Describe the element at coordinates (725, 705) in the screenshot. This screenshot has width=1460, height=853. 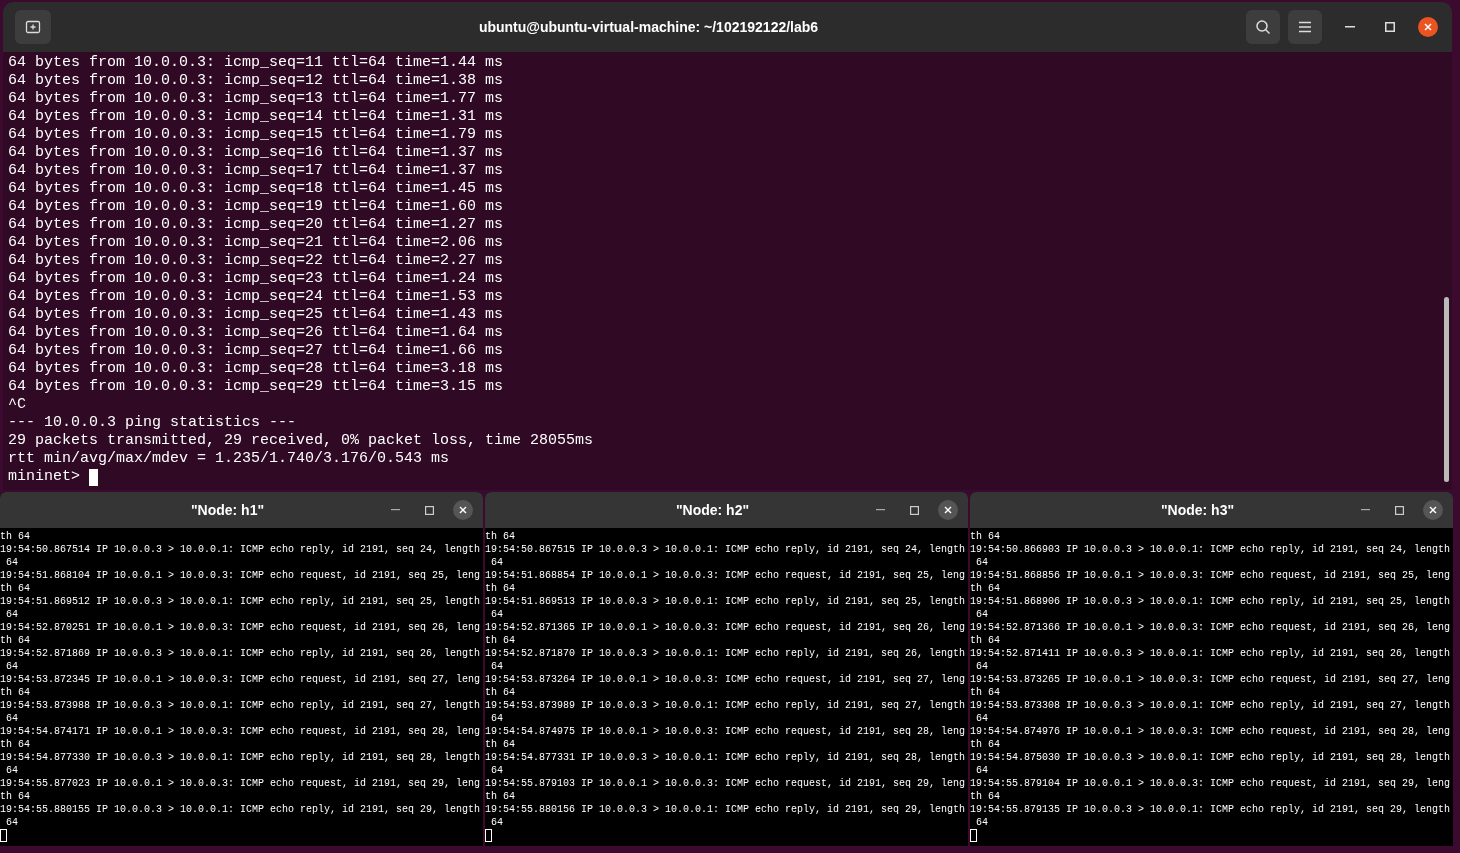
I see `terminal-line: 19:54:53.873989 IP 10.0.0.3 > 10.0.0.1: ICMP echo reply, id 2191, seq 27, length` at that location.